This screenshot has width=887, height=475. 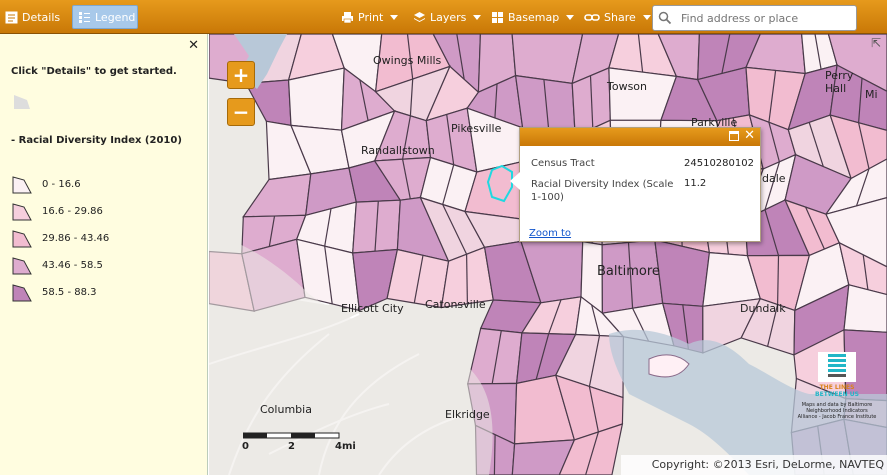 I want to click on legend-item: 0 - 16.6, so click(x=60, y=184).